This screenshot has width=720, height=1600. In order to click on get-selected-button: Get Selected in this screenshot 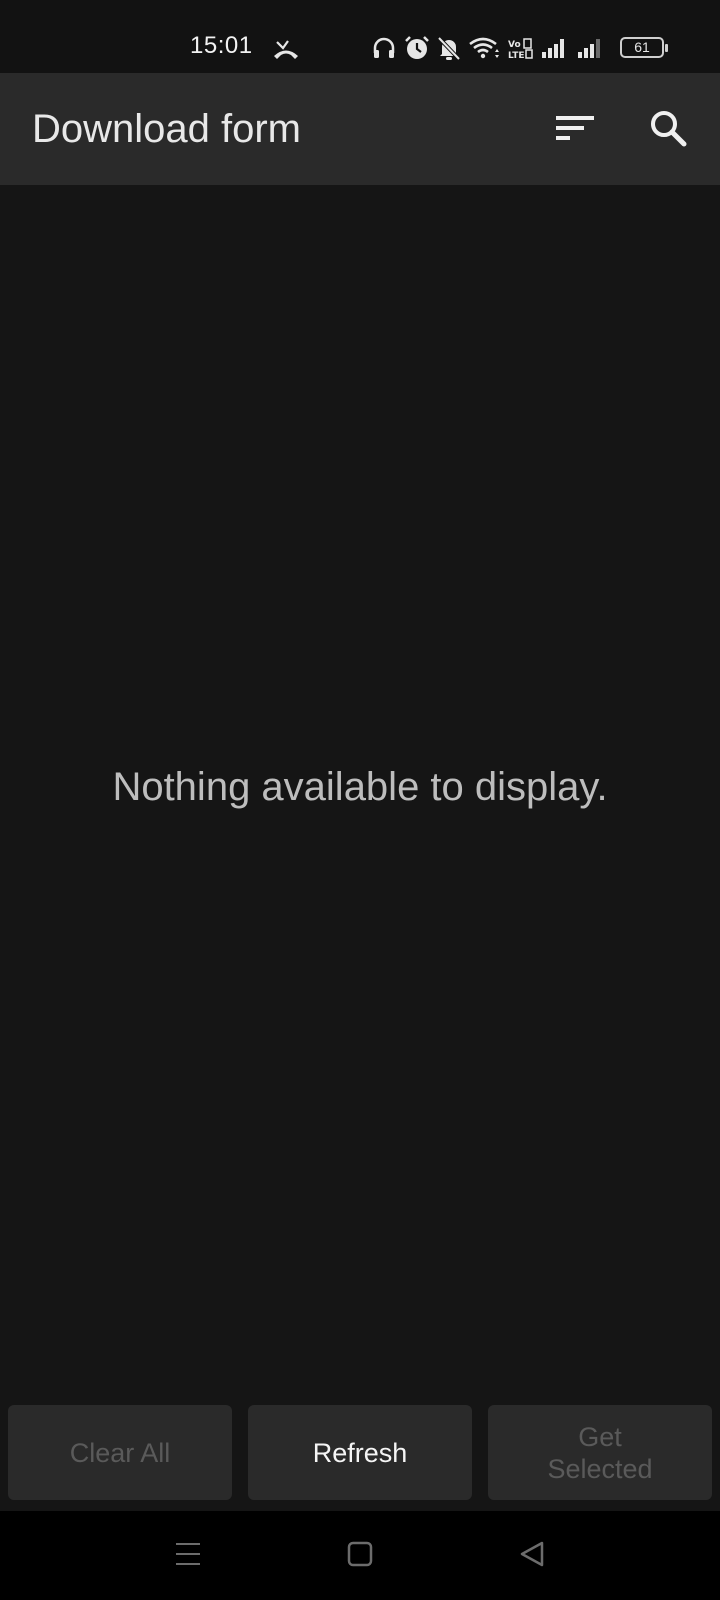, I will do `click(600, 1452)`.